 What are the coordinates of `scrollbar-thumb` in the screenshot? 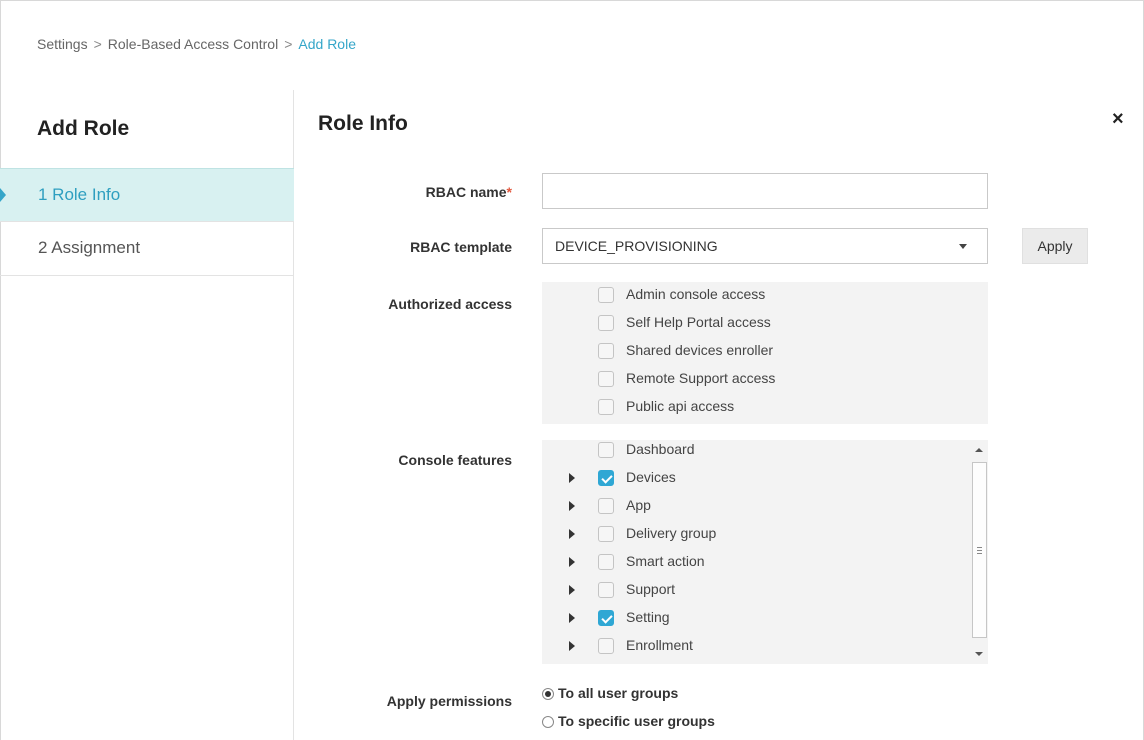 It's located at (979, 550).